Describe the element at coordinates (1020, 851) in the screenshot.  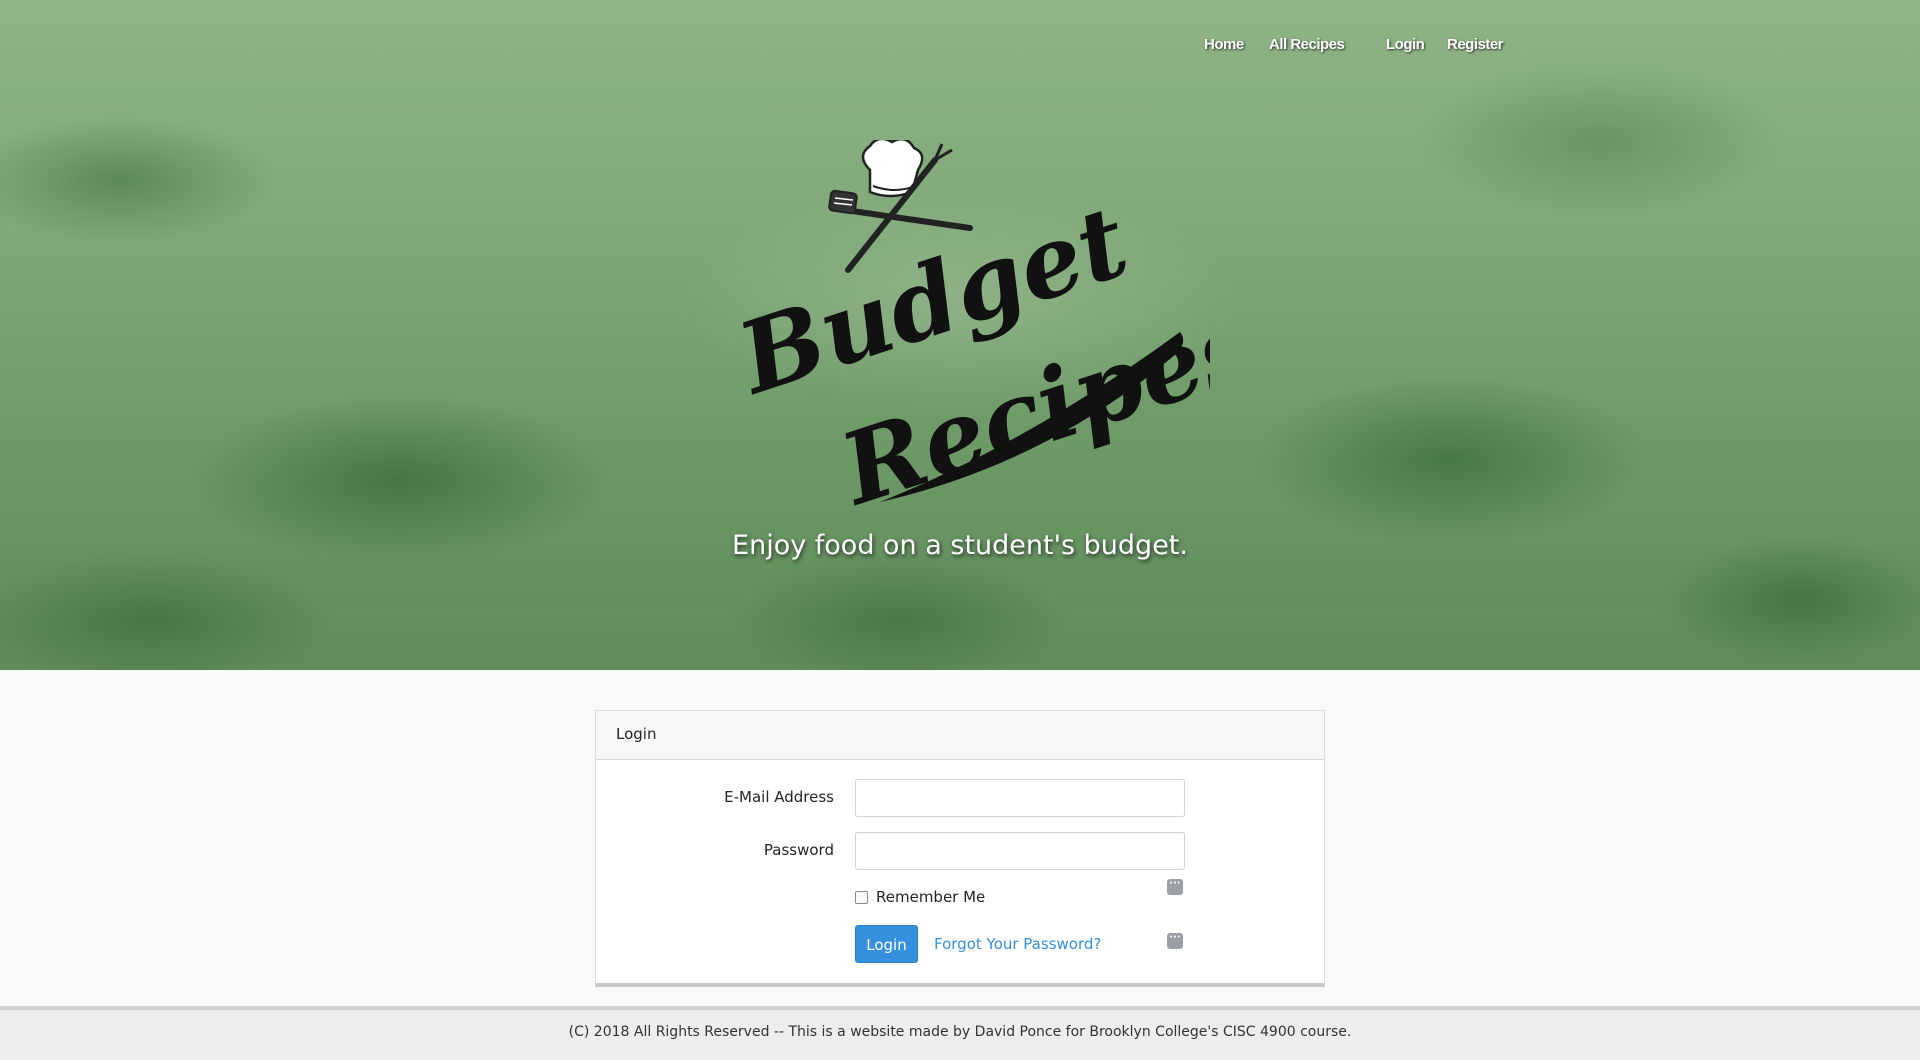
I see `password-field` at that location.